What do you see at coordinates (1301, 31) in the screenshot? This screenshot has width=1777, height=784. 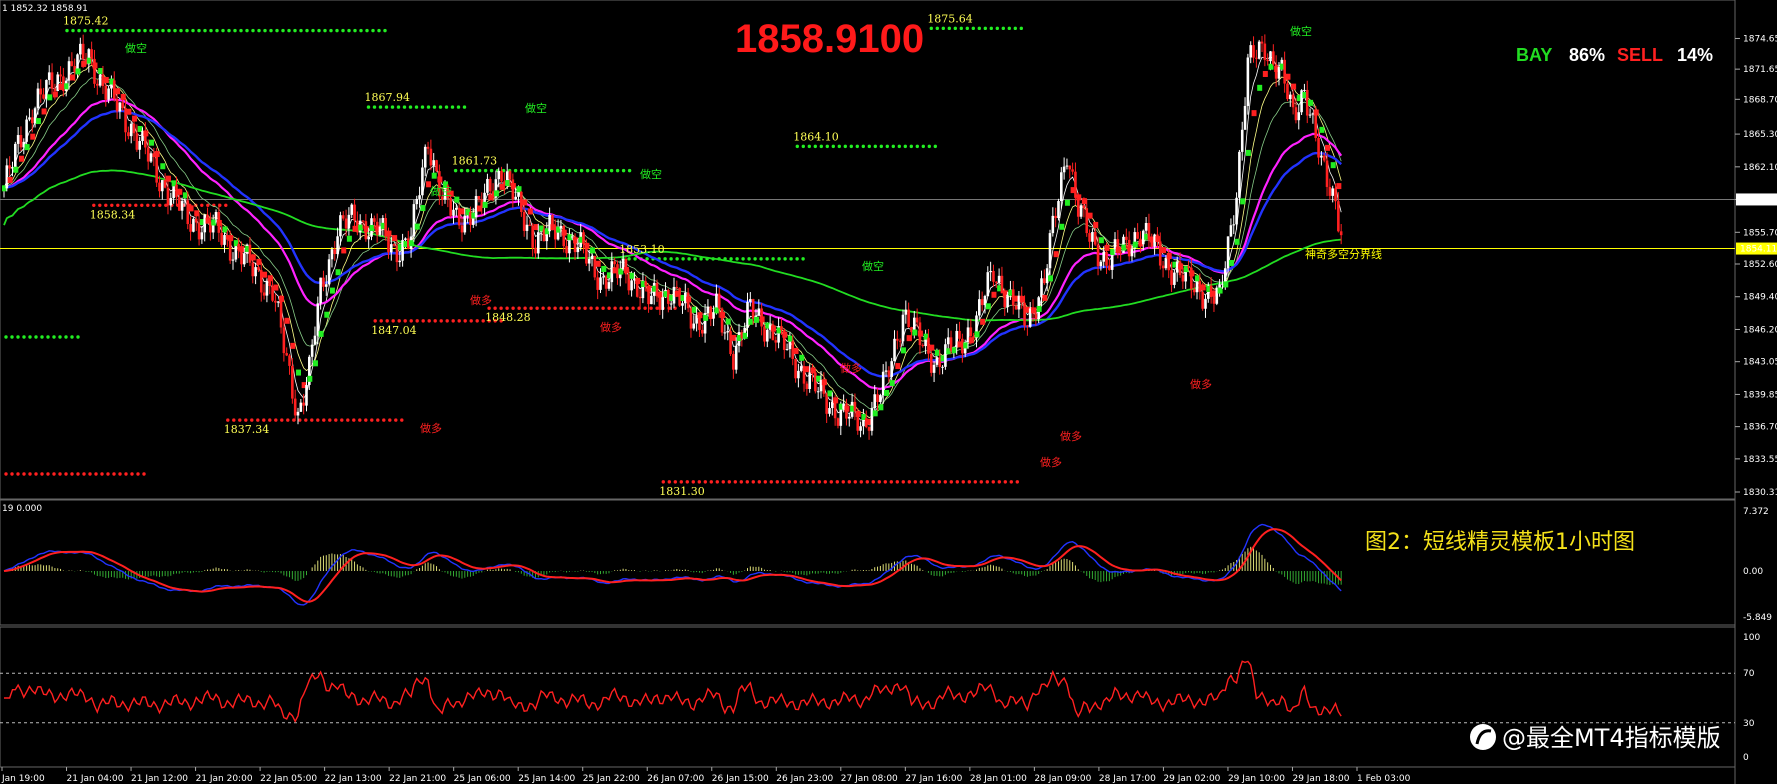 I see `signal-annotation: 做空` at bounding box center [1301, 31].